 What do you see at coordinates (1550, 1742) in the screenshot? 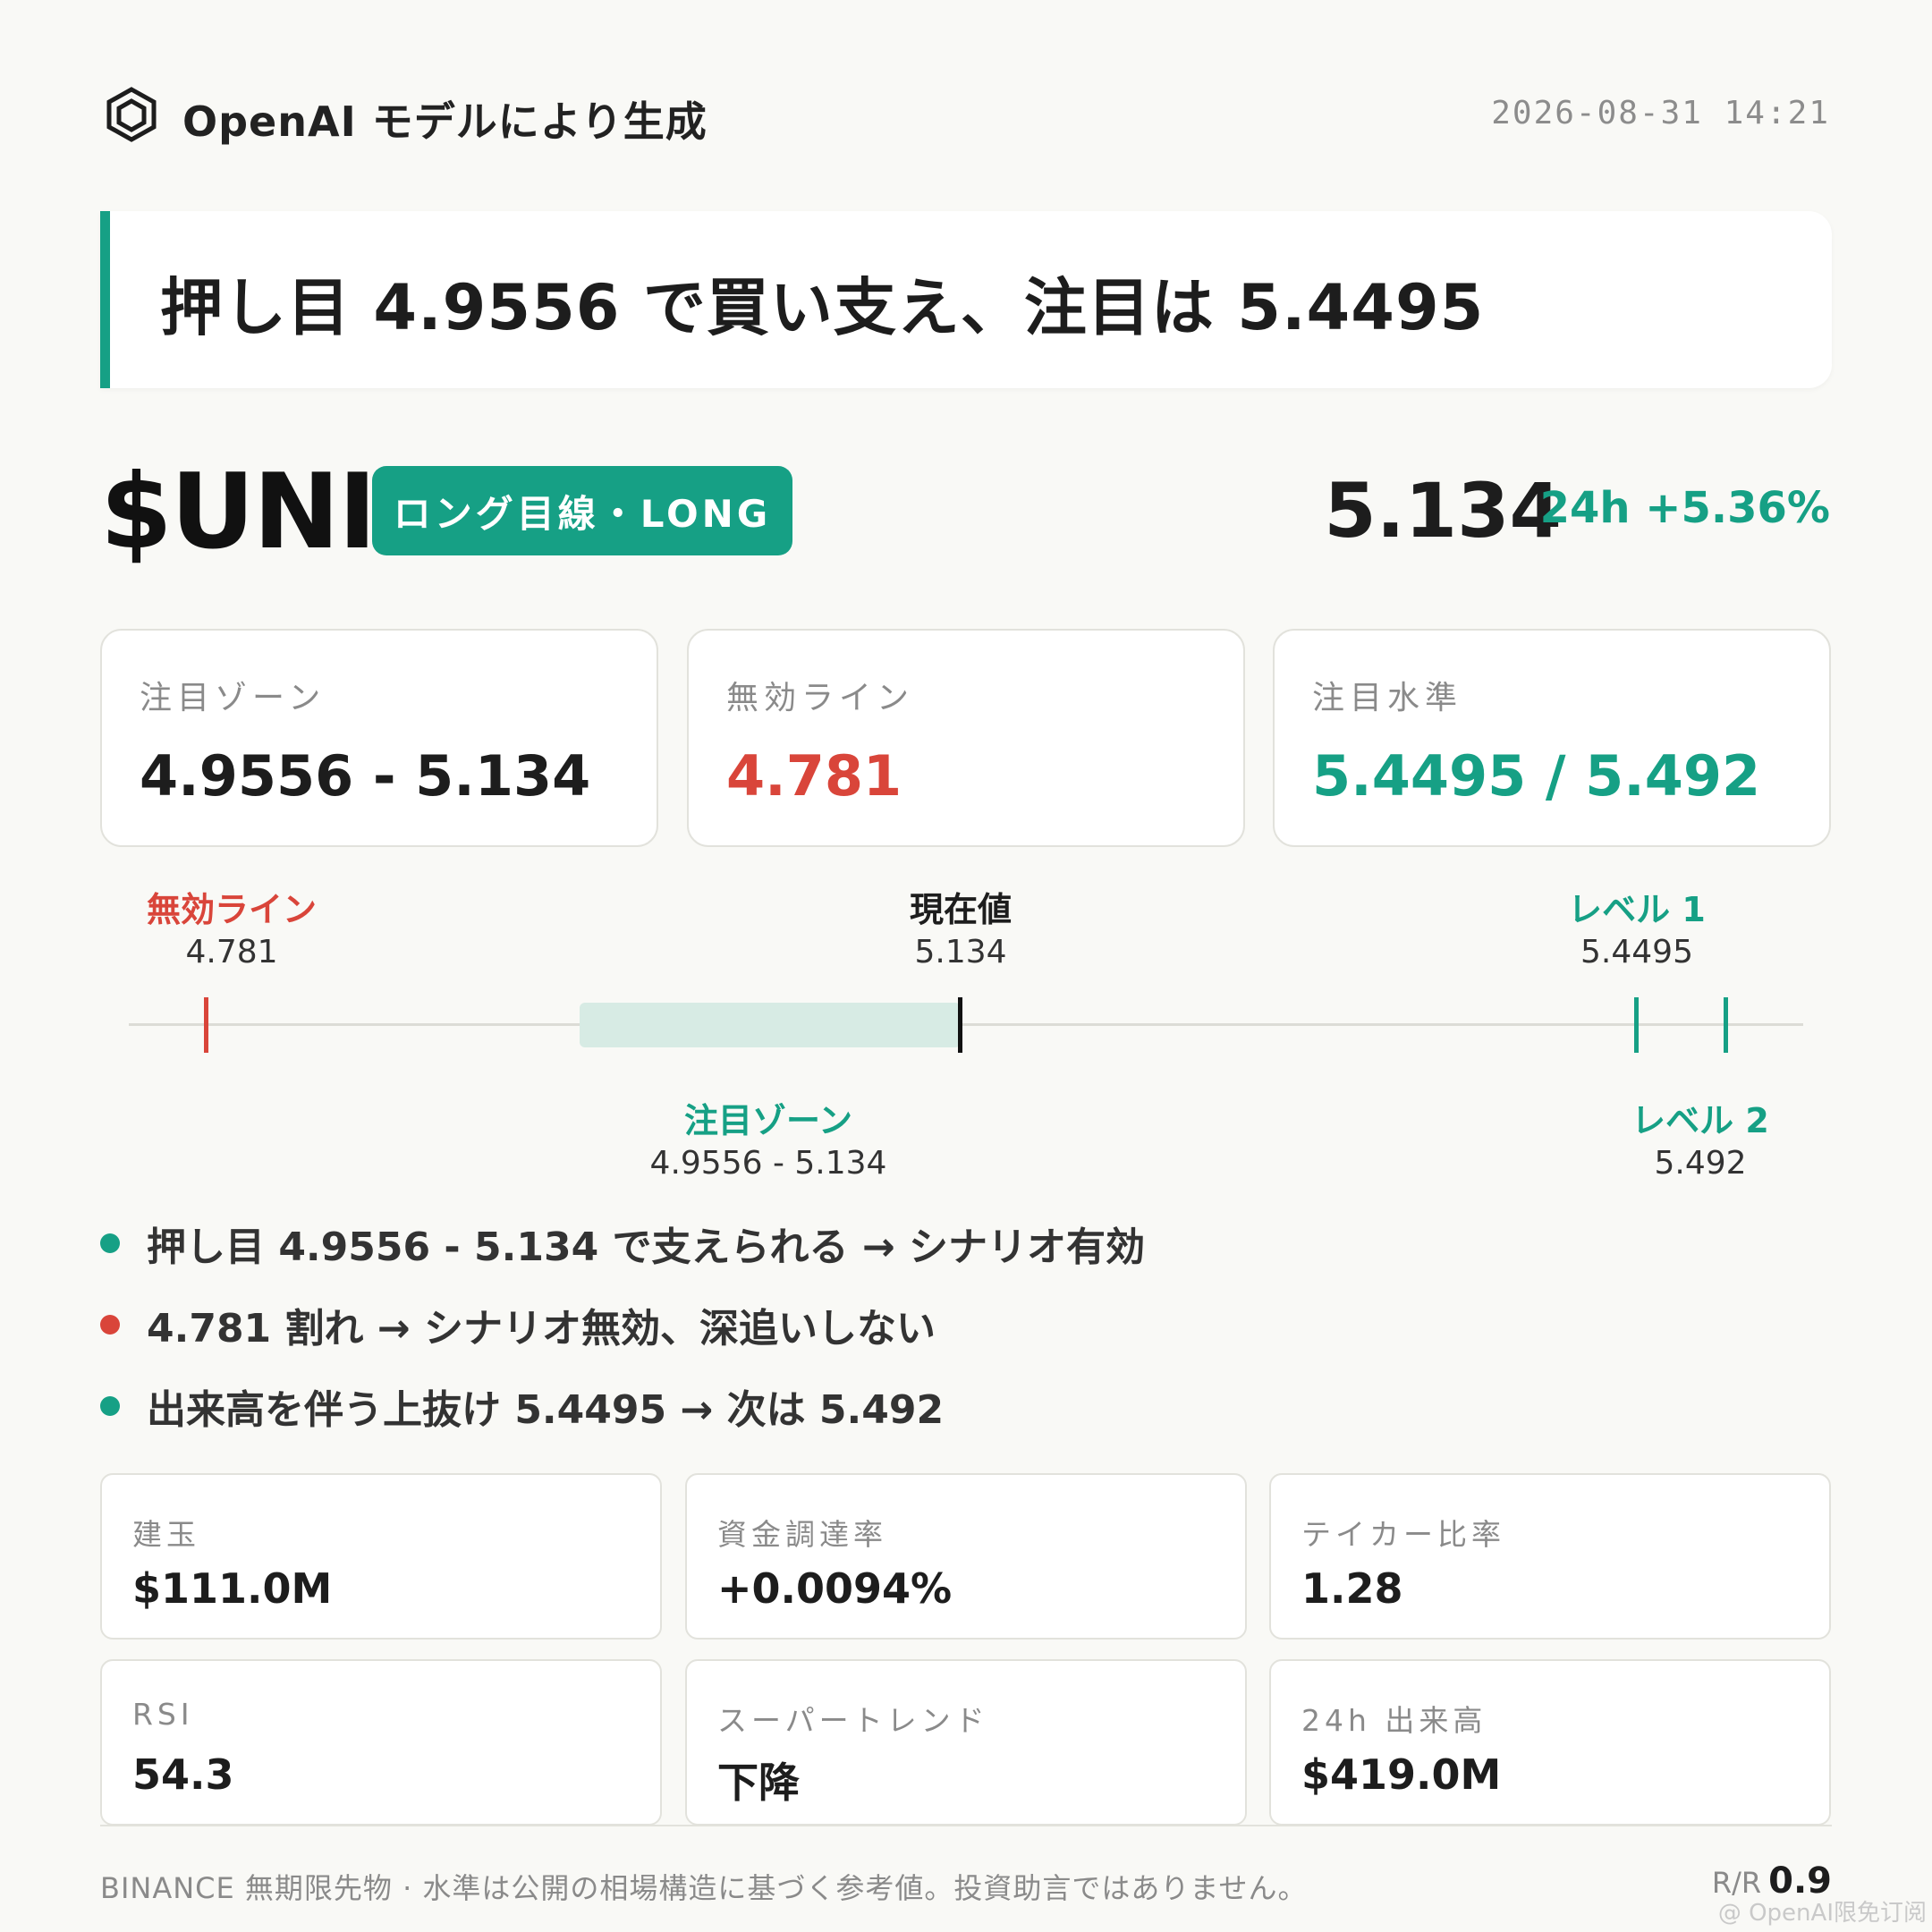
I see `metric-24h-volume: 24h 出来高 $419.0M` at bounding box center [1550, 1742].